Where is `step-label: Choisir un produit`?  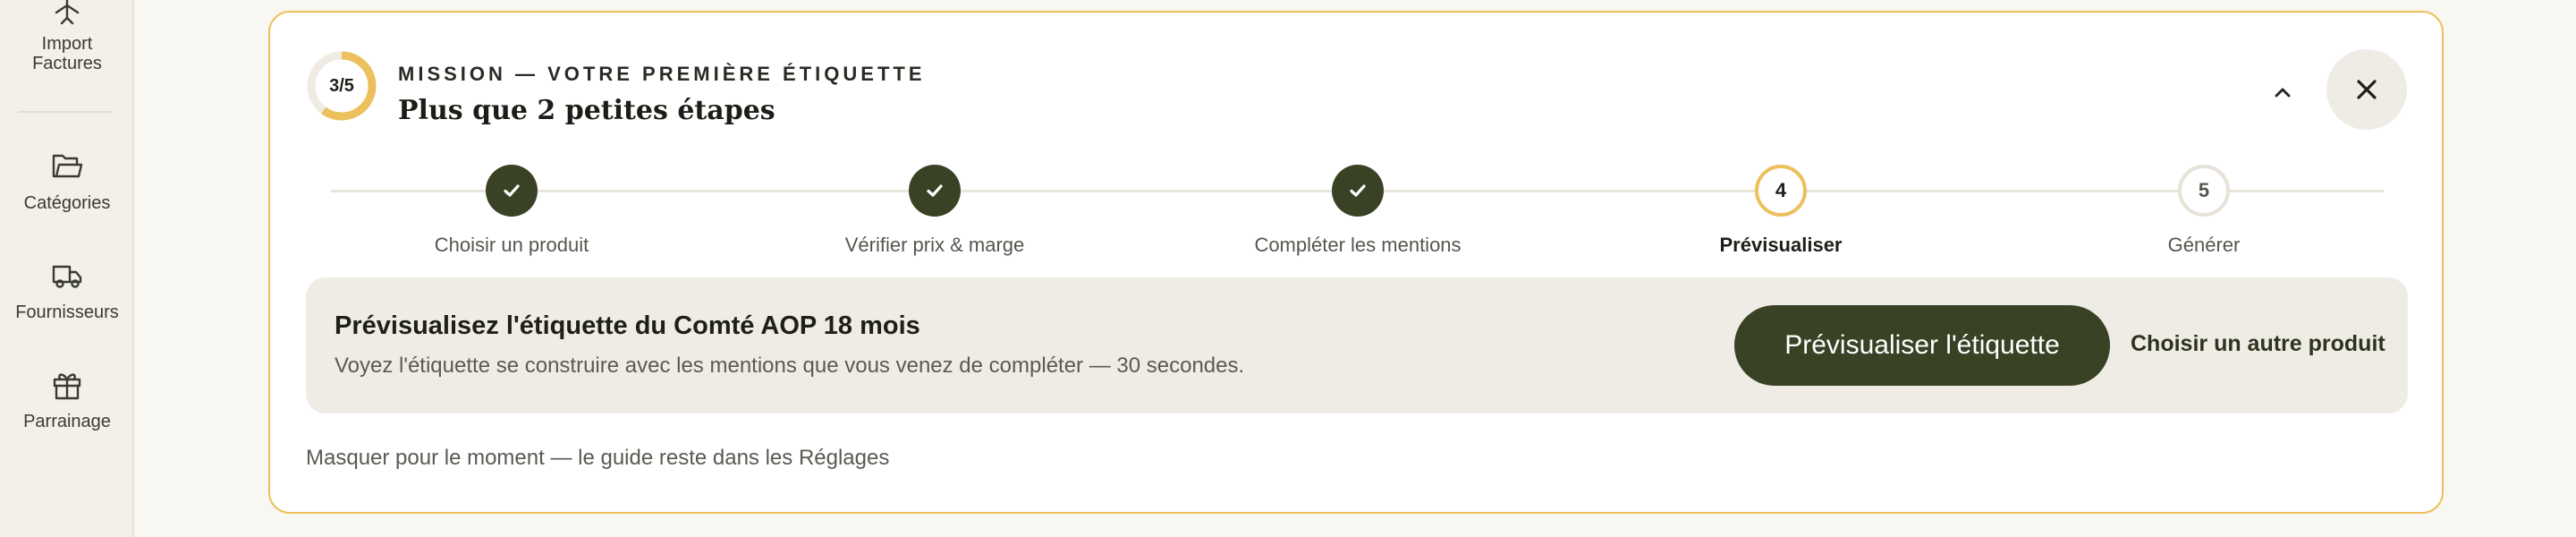
step-label: Choisir un produit is located at coordinates (511, 245).